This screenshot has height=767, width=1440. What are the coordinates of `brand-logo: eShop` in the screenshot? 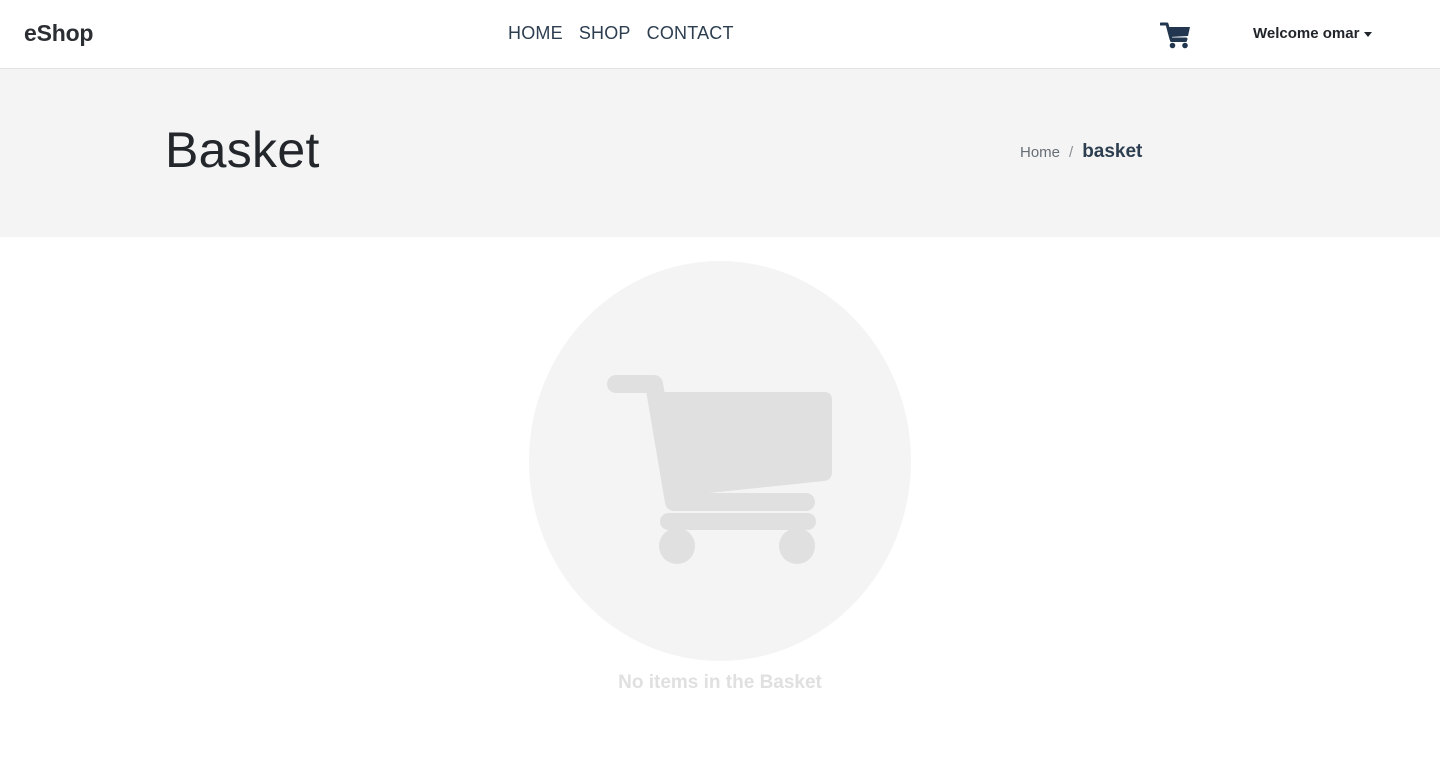 It's located at (58, 33).